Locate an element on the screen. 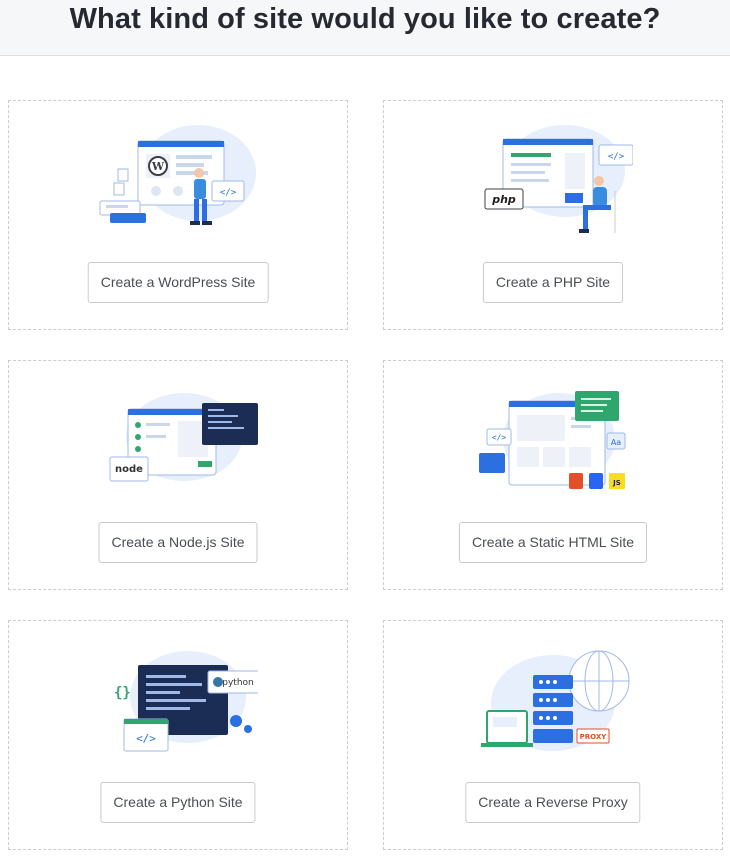 The image size is (730, 858). python-card: python {} </> Create a Python Site is located at coordinates (178, 735).